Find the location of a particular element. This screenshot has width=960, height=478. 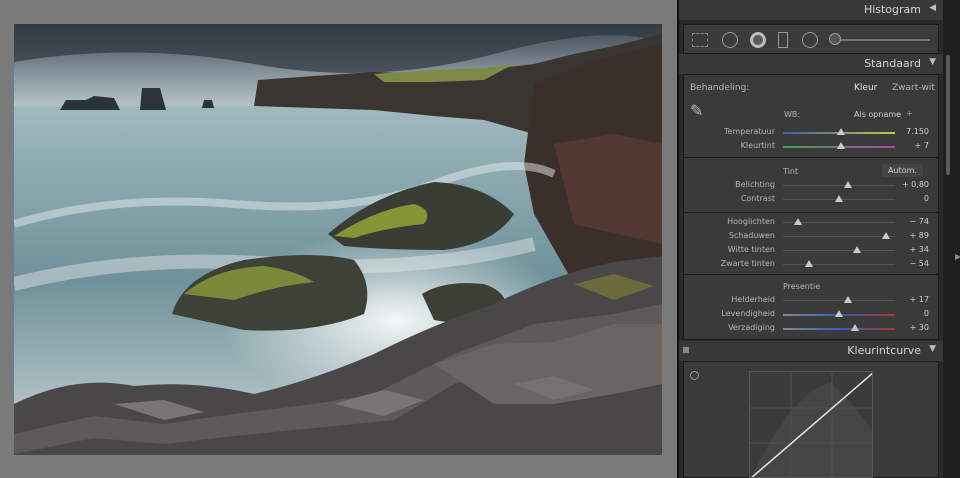

slider-label-hooglichten: Hooglichten is located at coordinates (751, 221).